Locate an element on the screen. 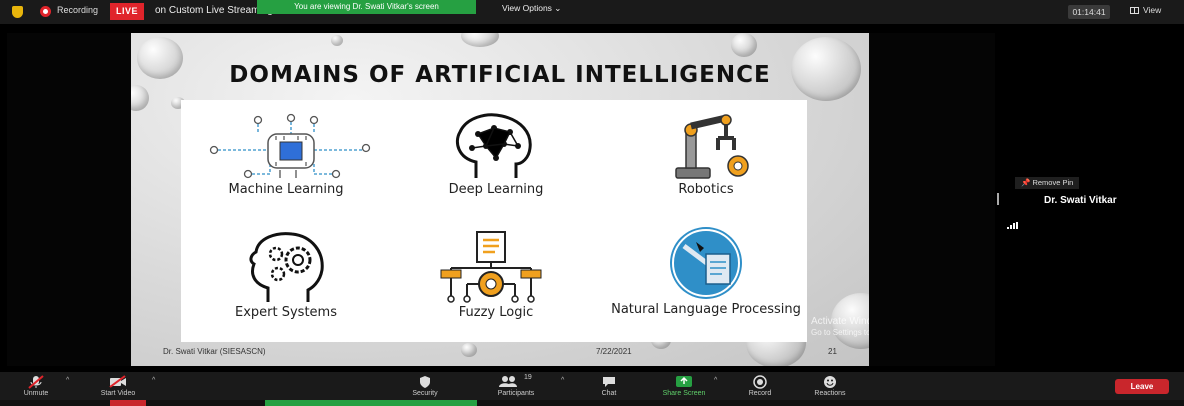 This screenshot has height=406, width=1184. strip-red-segment is located at coordinates (128, 403).